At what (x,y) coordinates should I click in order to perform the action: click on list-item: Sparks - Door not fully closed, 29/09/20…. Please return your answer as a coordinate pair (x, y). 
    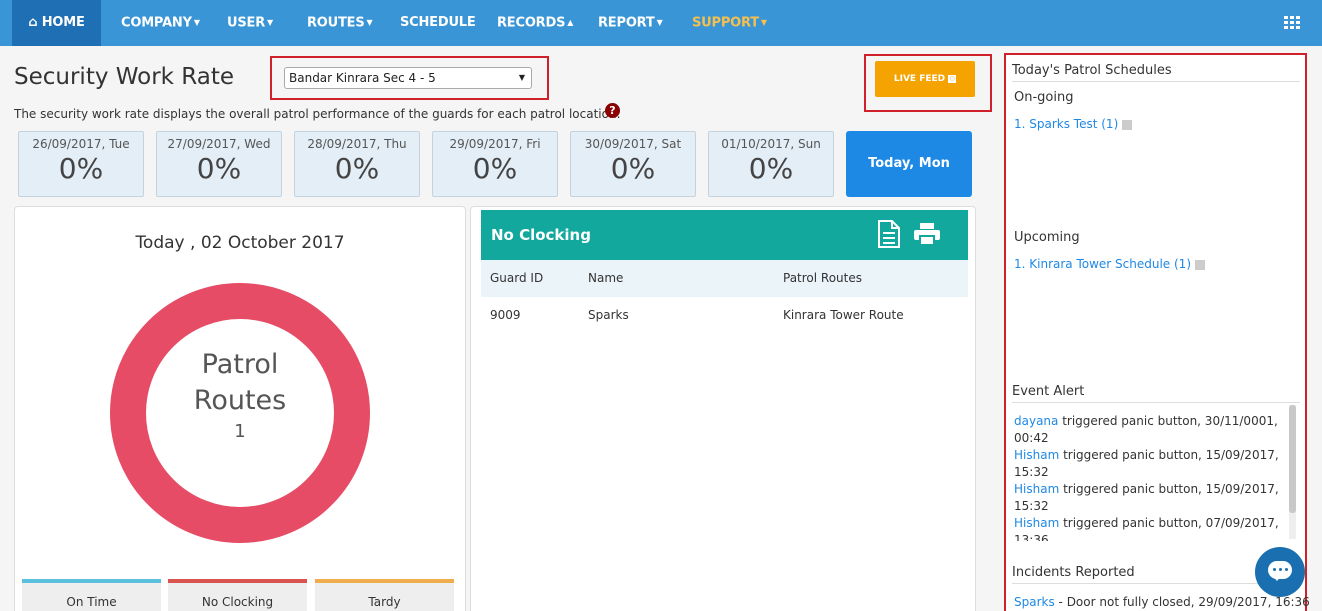
    Looking at the image, I should click on (1162, 602).